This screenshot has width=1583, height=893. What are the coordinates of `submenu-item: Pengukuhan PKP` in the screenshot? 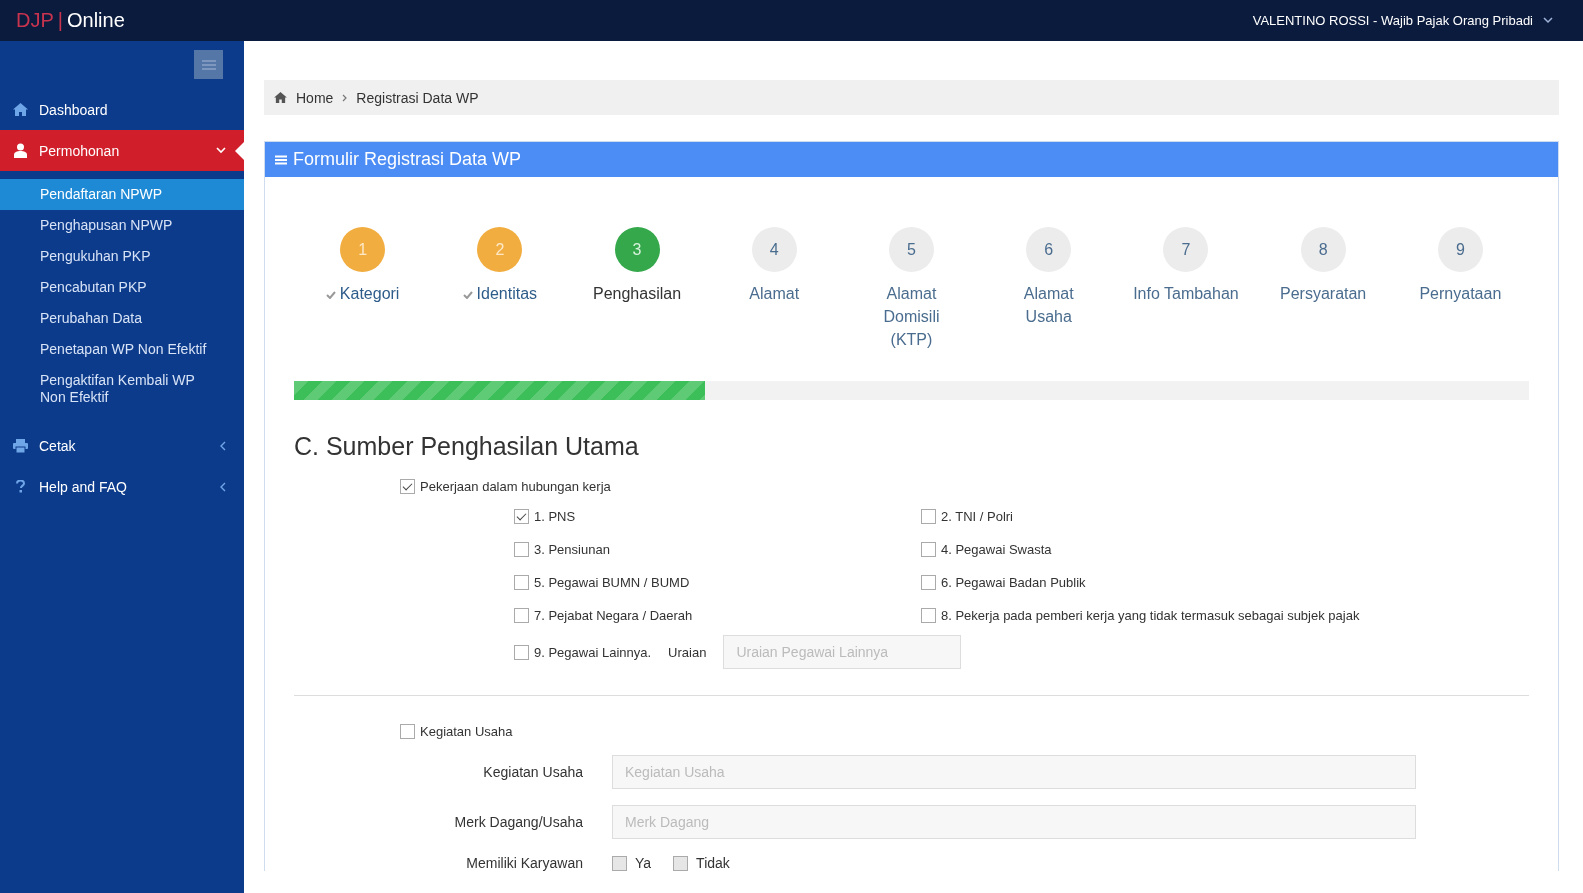 It's located at (122, 256).